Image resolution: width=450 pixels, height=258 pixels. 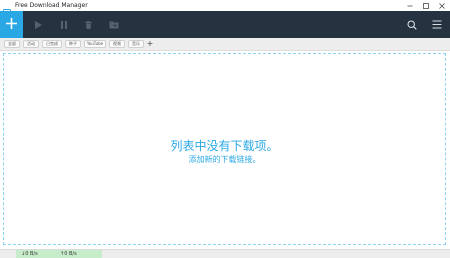 I want to click on speed-mode-icon, so click(x=8, y=254).